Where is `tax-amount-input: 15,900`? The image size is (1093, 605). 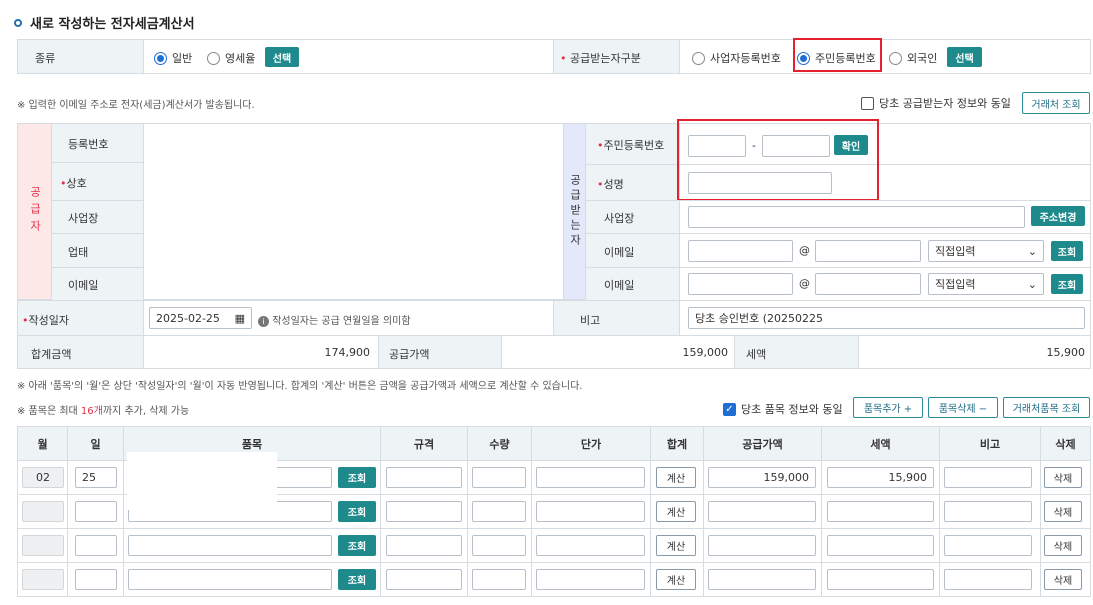 tax-amount-input: 15,900 is located at coordinates (880, 477).